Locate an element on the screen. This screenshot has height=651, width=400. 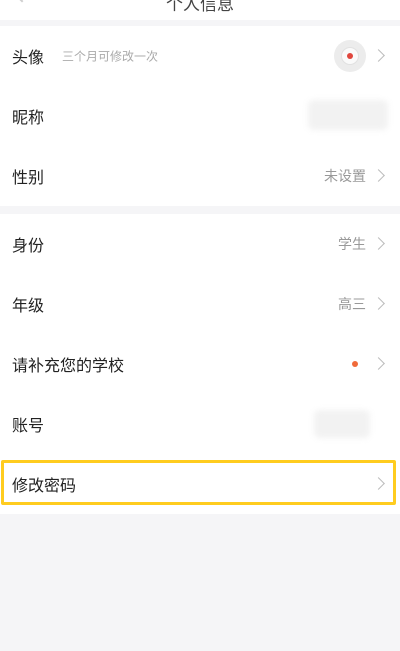
nickname-row: 昵称 is located at coordinates (200, 116).